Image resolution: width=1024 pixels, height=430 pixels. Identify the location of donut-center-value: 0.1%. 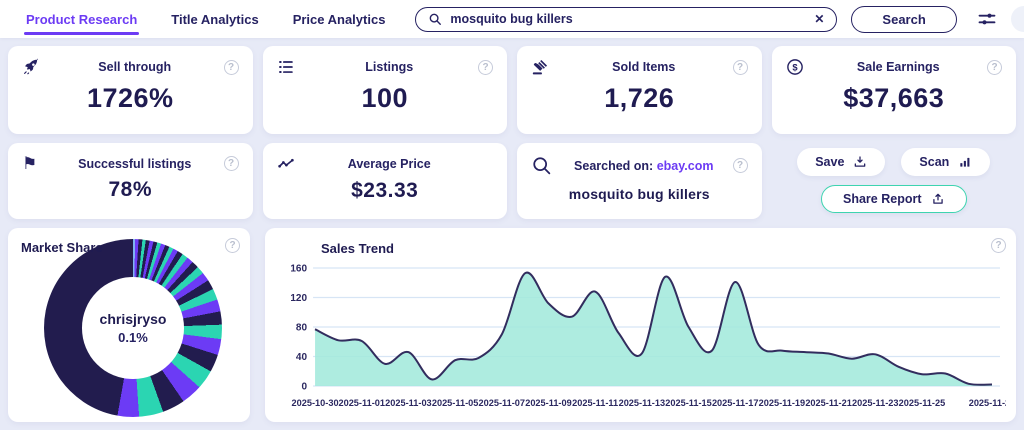
(133, 337).